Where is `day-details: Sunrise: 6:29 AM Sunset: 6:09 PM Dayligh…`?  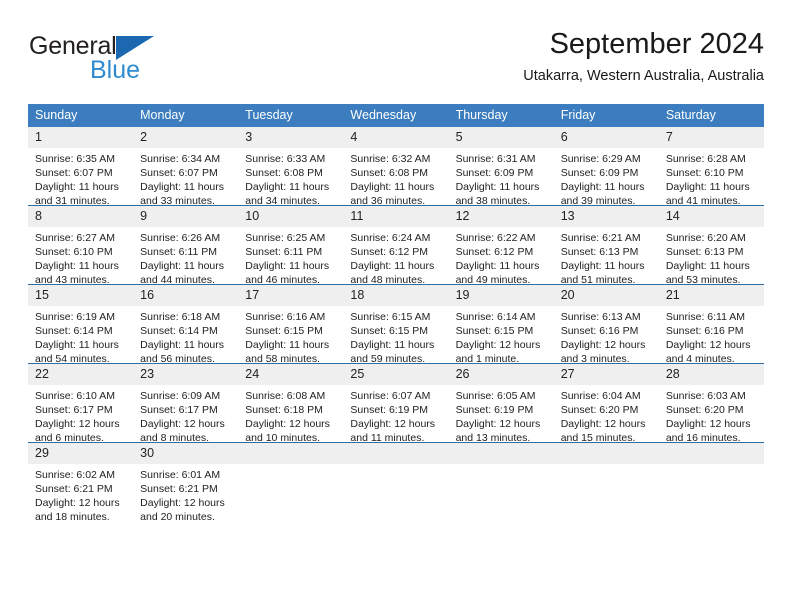 day-details: Sunrise: 6:29 AM Sunset: 6:09 PM Dayligh… is located at coordinates (606, 177).